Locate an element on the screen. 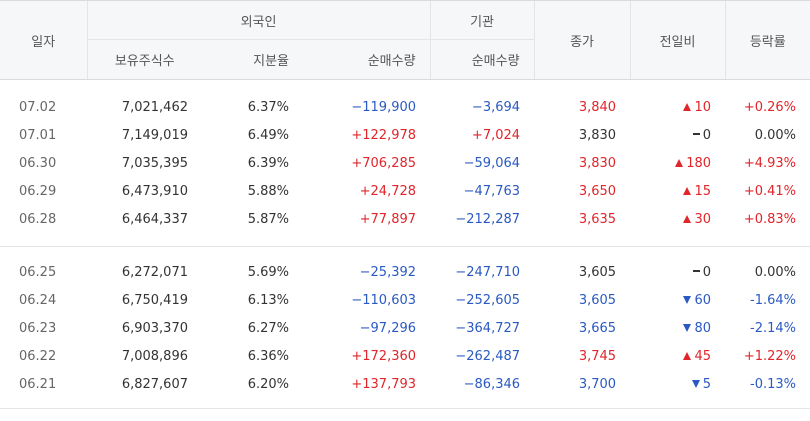  cell-share: 6.36% is located at coordinates (268, 356).